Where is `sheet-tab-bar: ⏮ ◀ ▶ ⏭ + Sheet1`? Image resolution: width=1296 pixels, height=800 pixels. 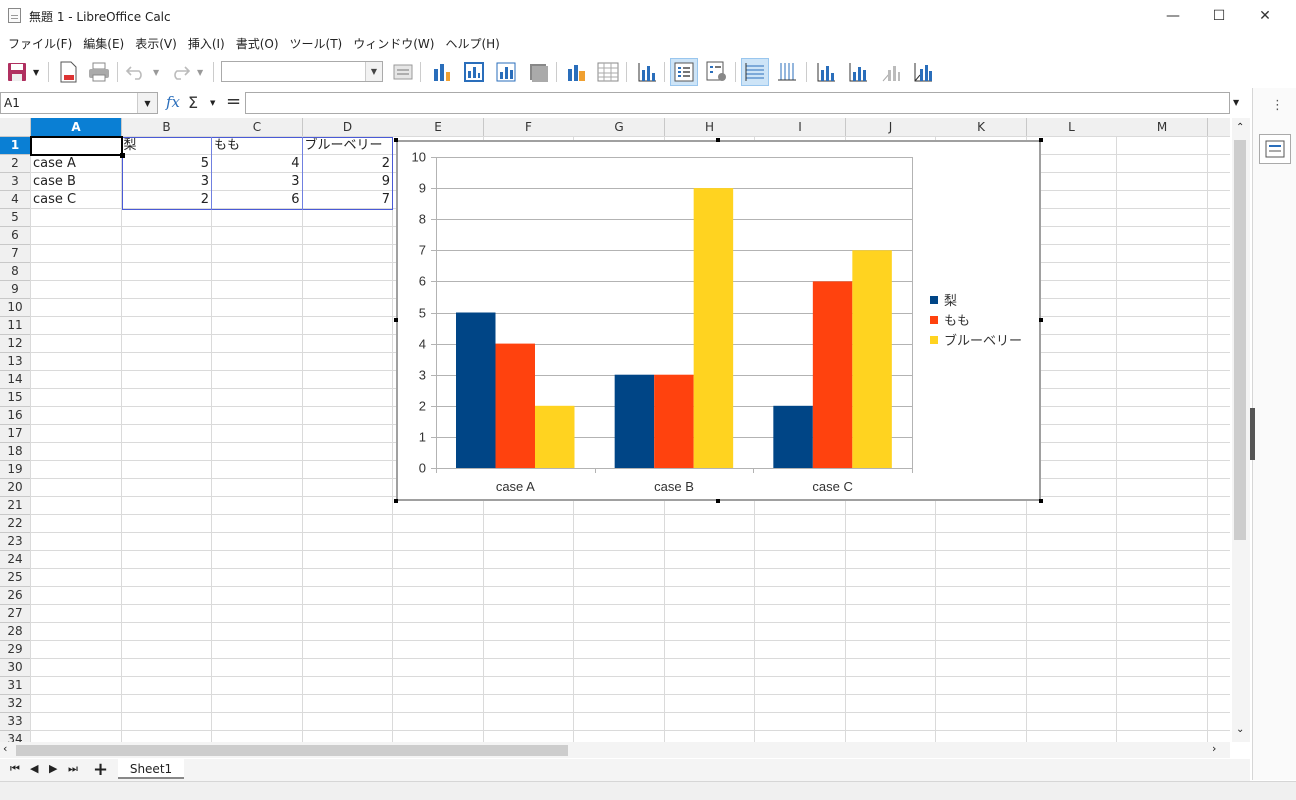
sheet-tab-bar: ⏮ ◀ ▶ ⏭ + Sheet1 is located at coordinates (625, 770).